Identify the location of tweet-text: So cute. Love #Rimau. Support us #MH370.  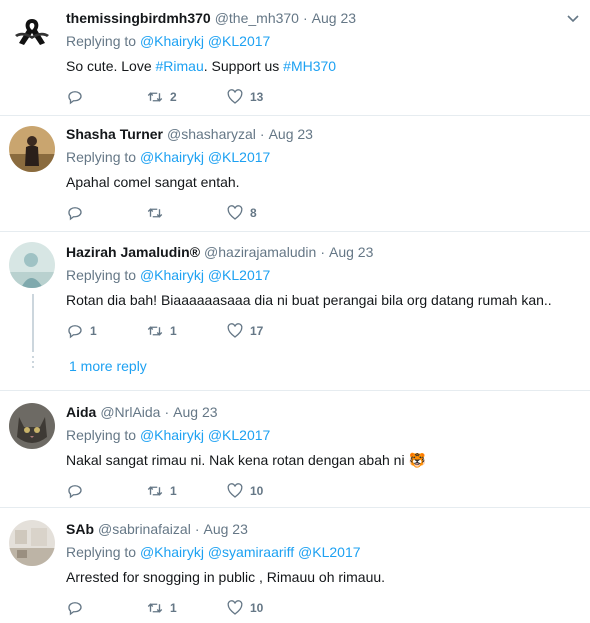
(322, 66).